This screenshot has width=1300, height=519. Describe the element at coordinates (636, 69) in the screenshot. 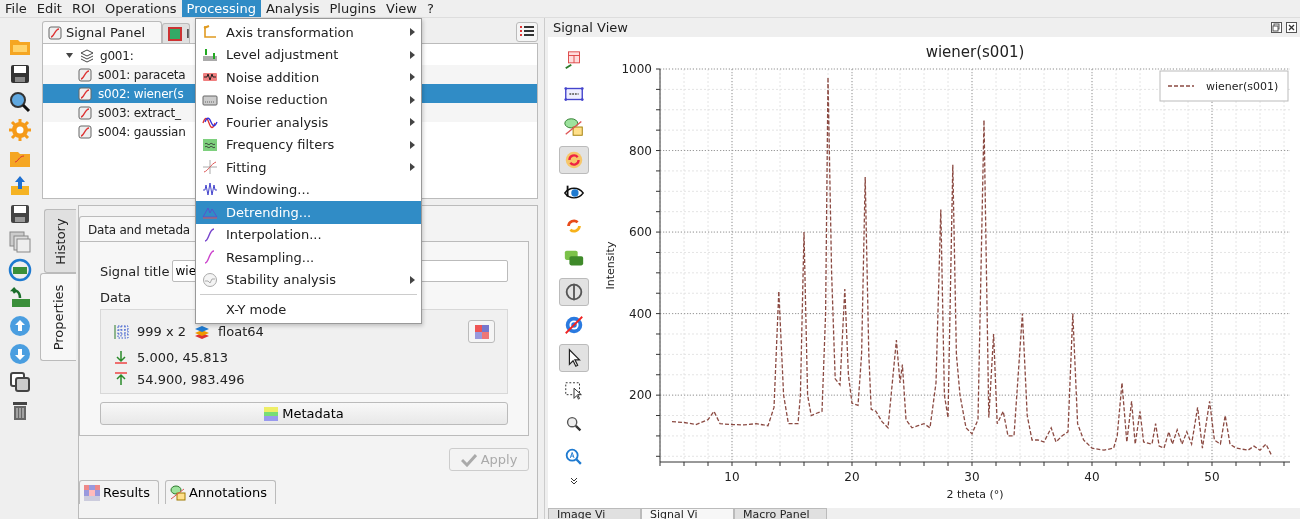

I see `y-tick-label: 1000` at that location.